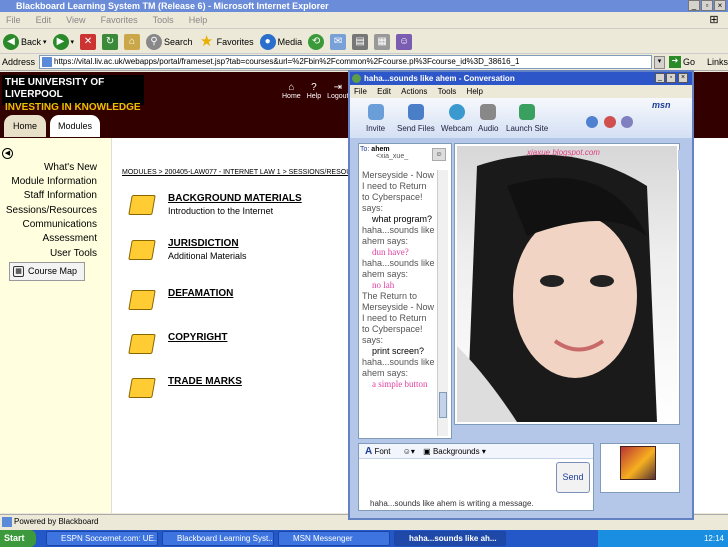 The width and height of the screenshot is (728, 547). What do you see at coordinates (610, 122) in the screenshot?
I see `stop-icon` at bounding box center [610, 122].